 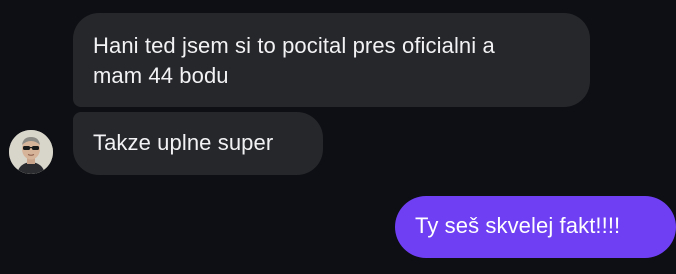 I want to click on message-text-line: mam 44 bodu, so click(x=161, y=75).